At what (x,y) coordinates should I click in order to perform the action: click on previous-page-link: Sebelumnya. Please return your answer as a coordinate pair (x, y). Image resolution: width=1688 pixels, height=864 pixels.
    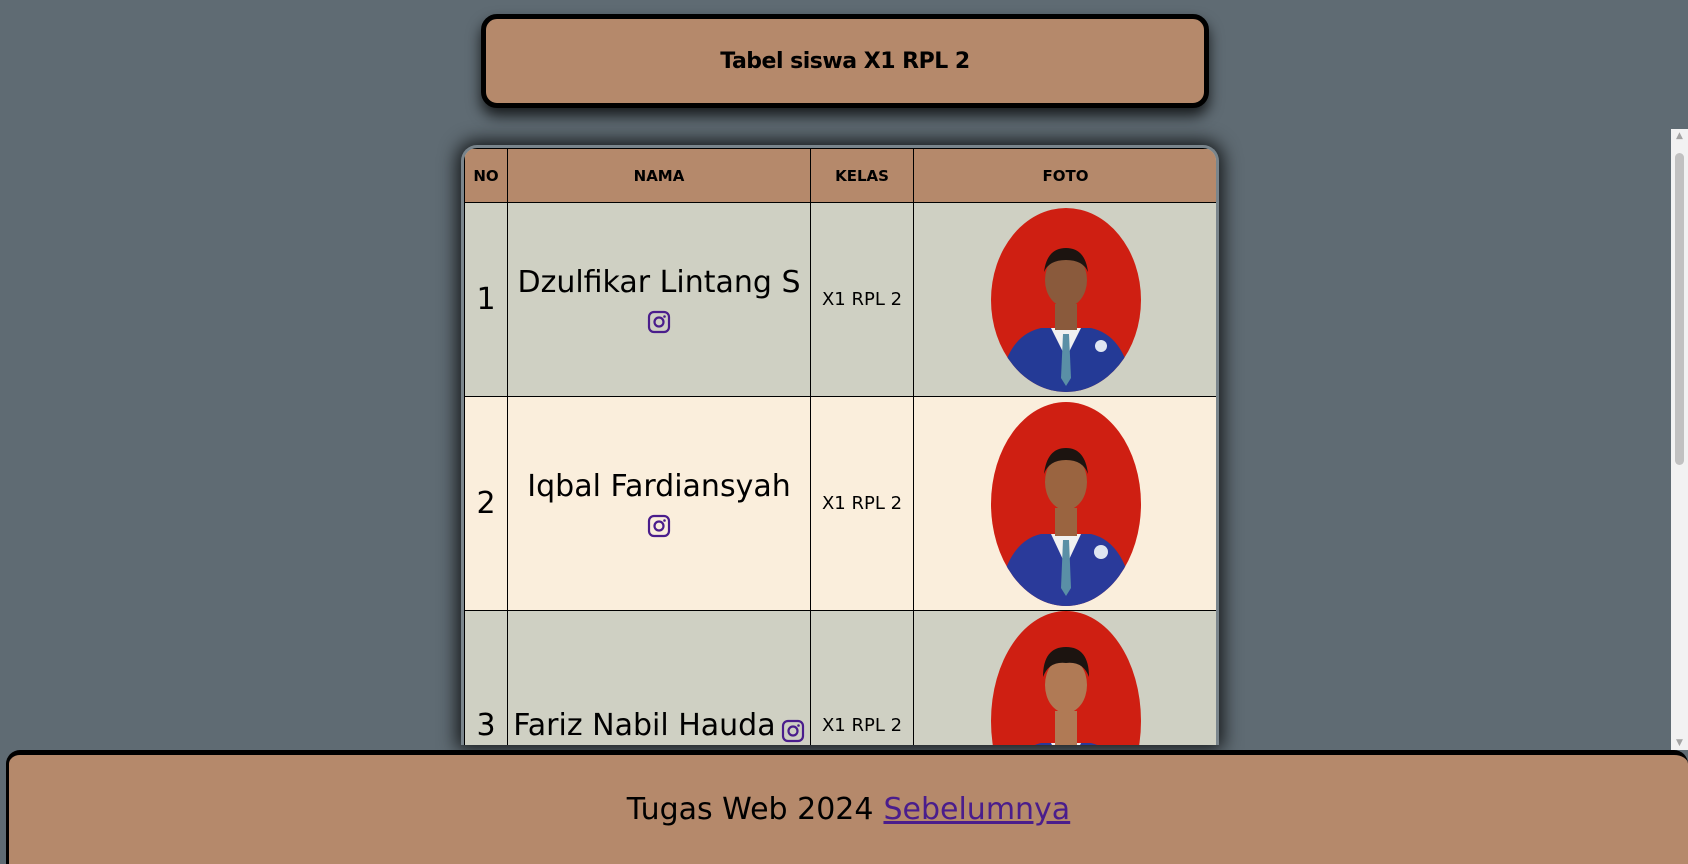
    Looking at the image, I should click on (976, 809).